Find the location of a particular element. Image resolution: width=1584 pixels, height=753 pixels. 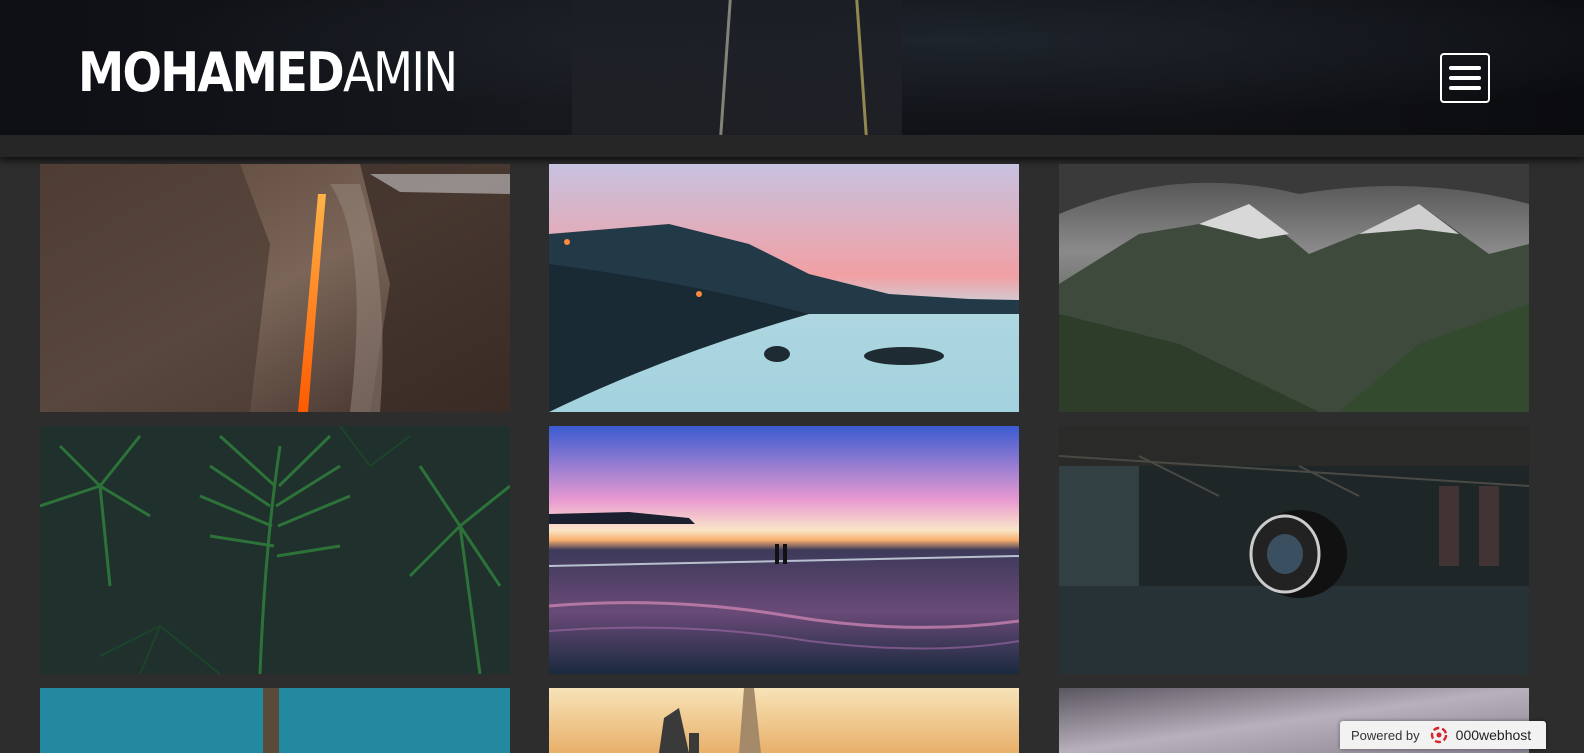

gallery-photo-aerial-pier is located at coordinates (275, 720).